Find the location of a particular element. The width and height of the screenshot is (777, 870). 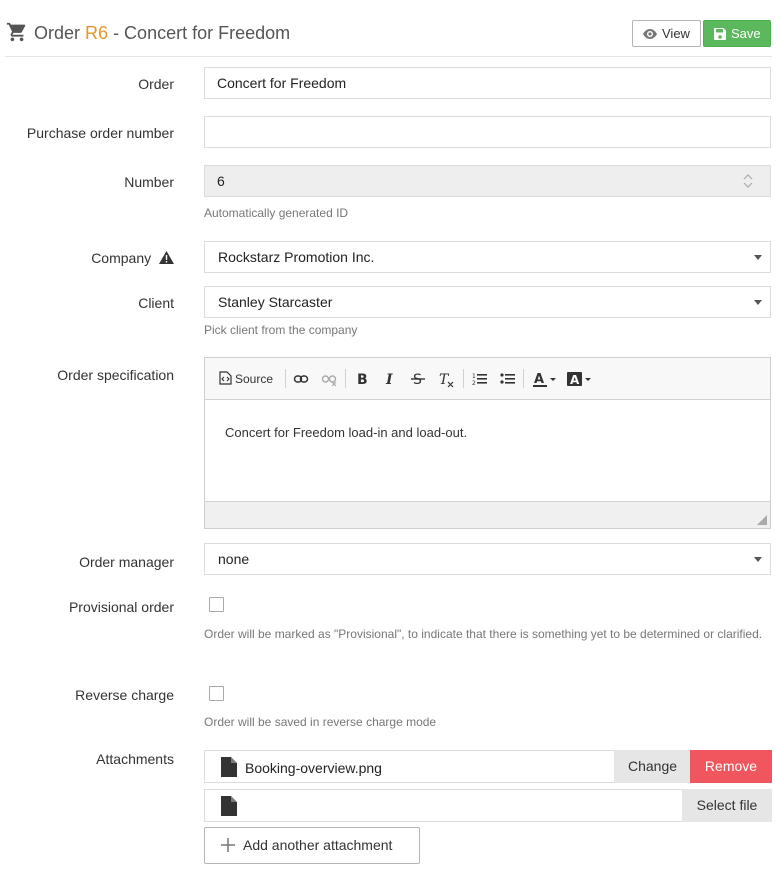

company-label-text: Company is located at coordinates (121, 258).